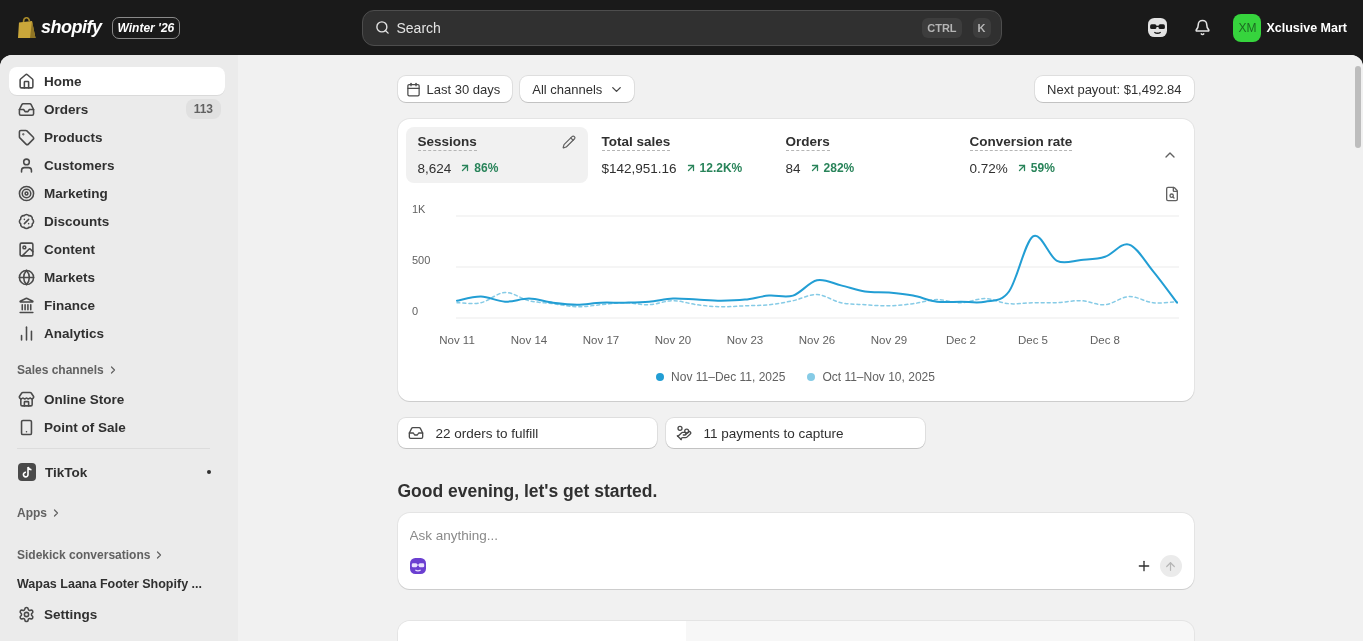  I want to click on metric-value: $142,951.16, so click(639, 168).